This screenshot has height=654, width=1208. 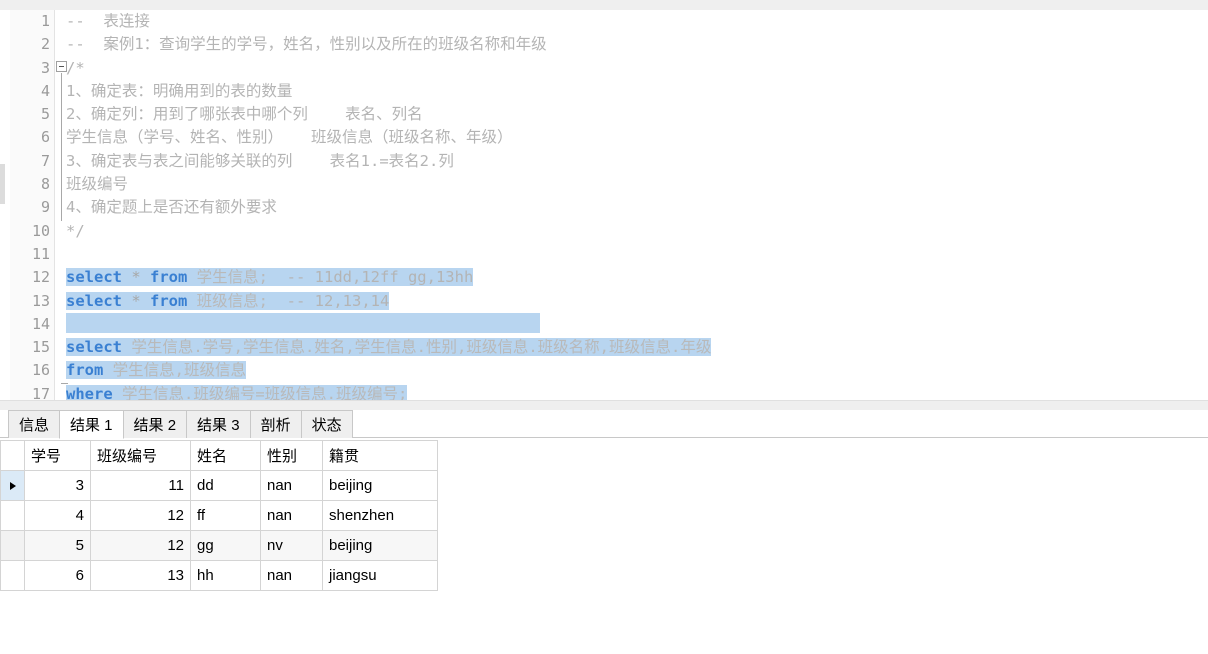 I want to click on grid-row: 3 11 dd nan beijing, so click(x=219, y=485).